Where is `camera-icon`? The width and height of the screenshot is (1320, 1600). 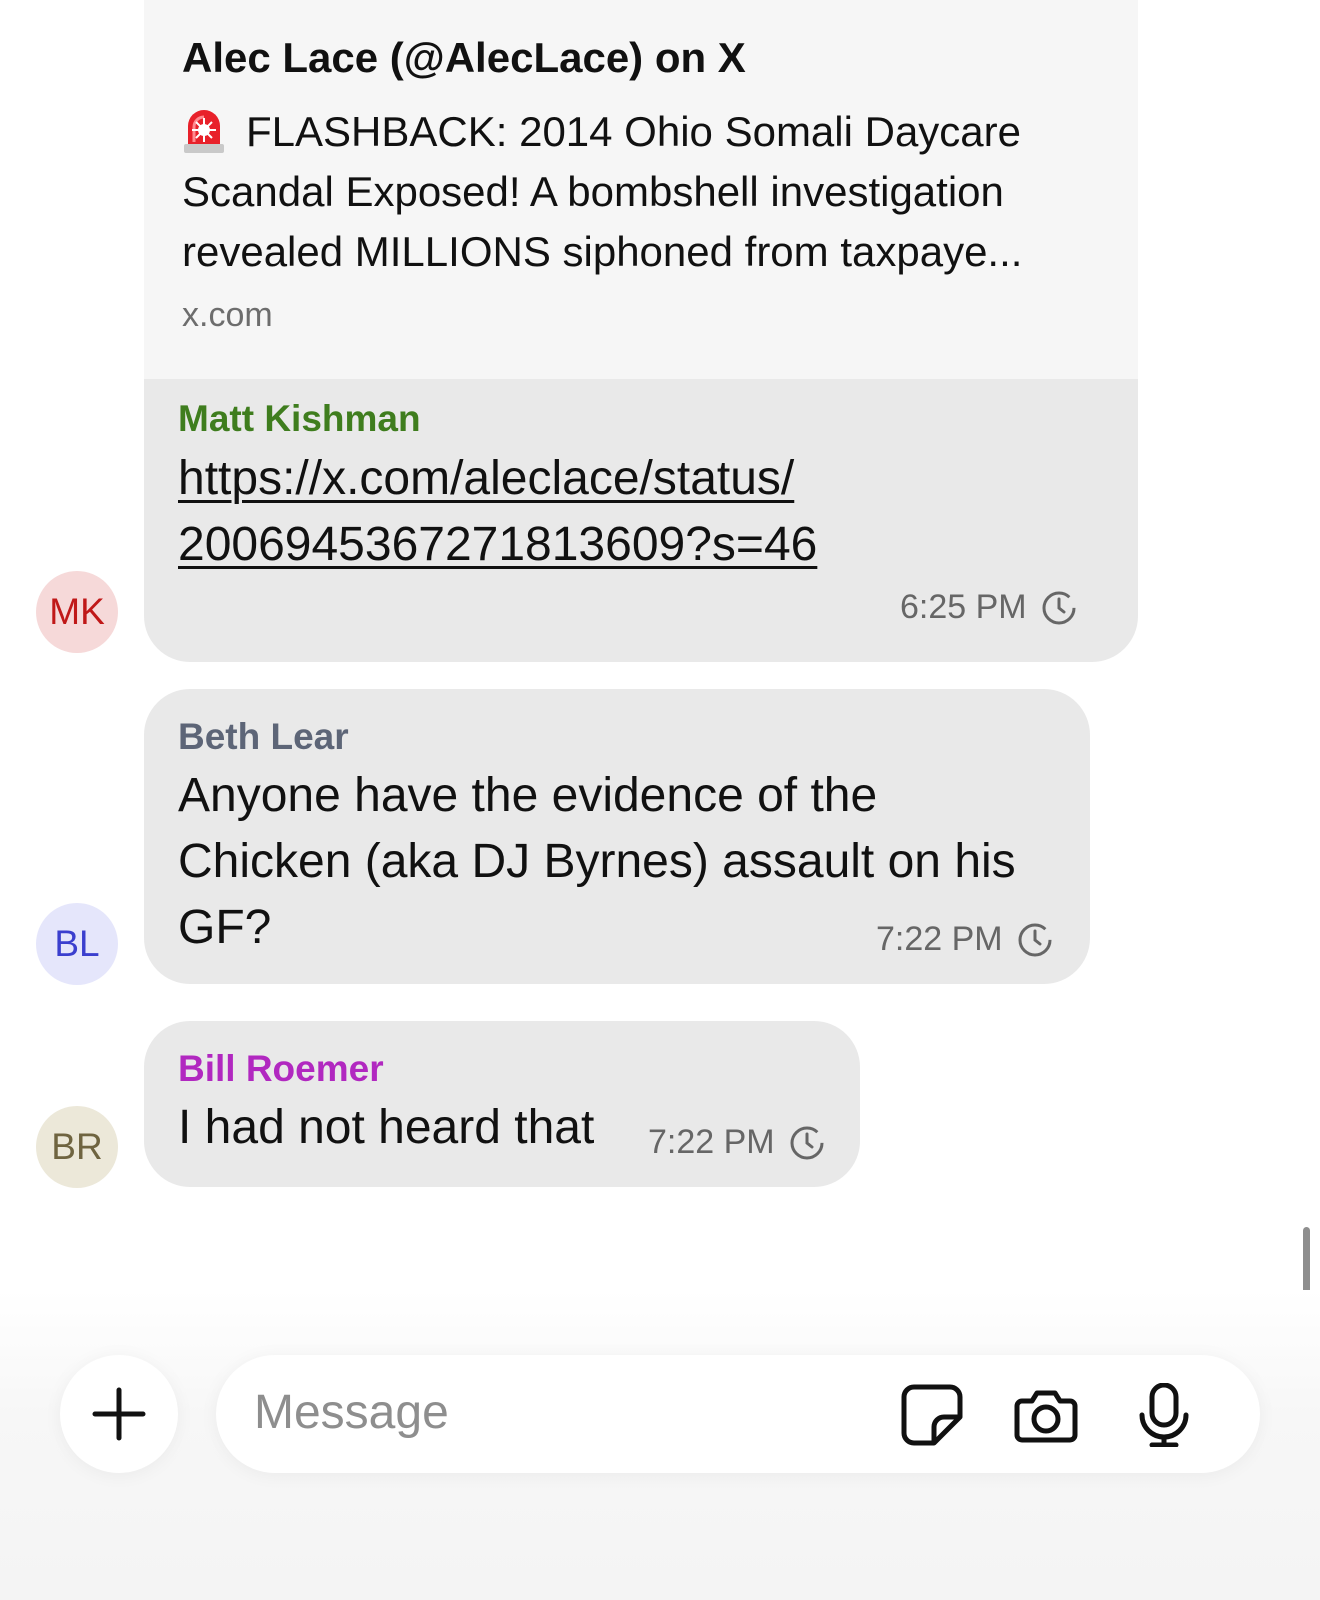 camera-icon is located at coordinates (1046, 1415).